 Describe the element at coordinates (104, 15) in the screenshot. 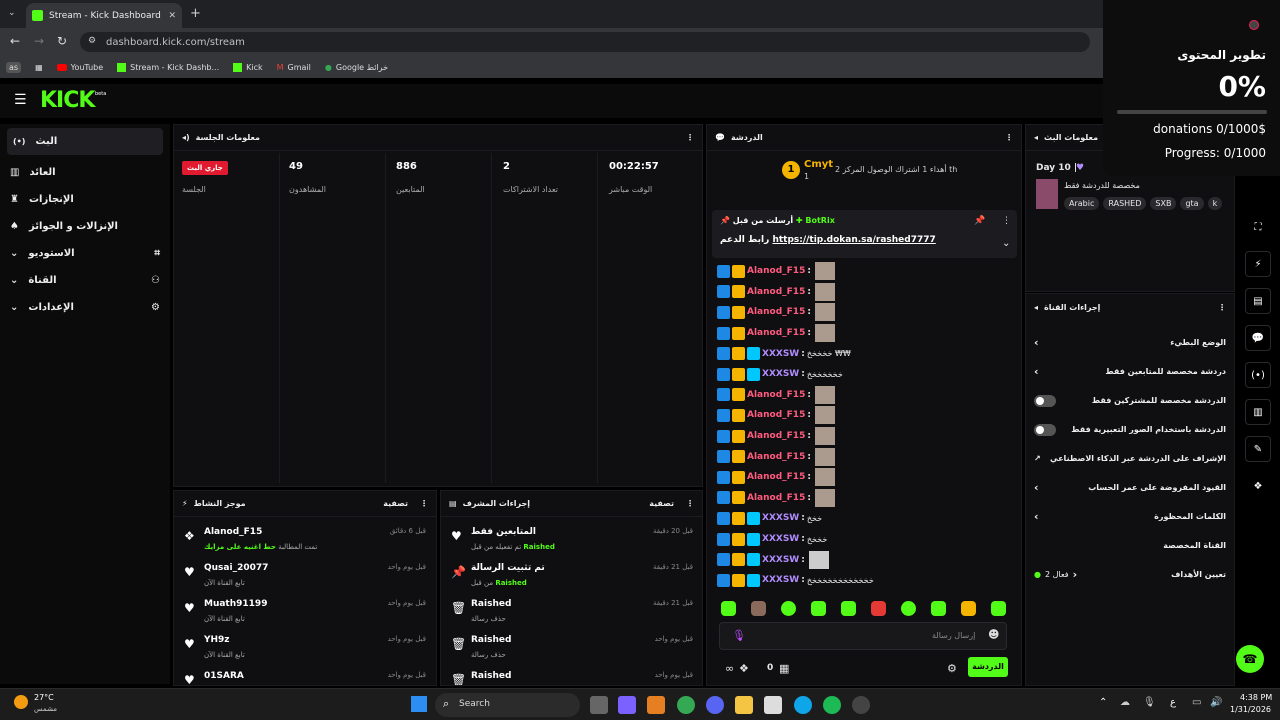

I see `browser-tab: Stream - Kick Dashboard ✕` at that location.